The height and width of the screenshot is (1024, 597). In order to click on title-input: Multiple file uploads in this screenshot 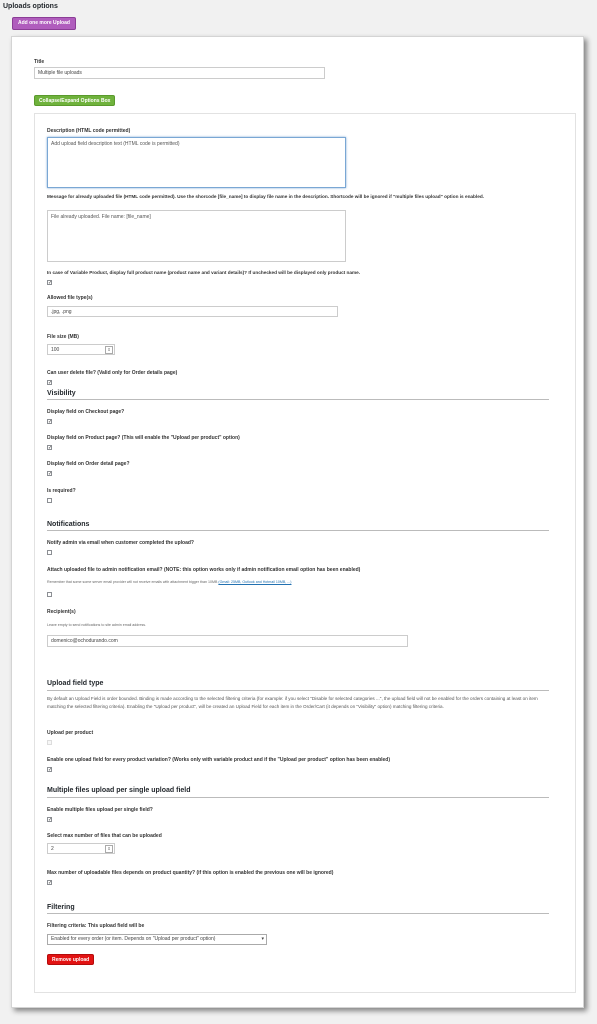, I will do `click(179, 73)`.